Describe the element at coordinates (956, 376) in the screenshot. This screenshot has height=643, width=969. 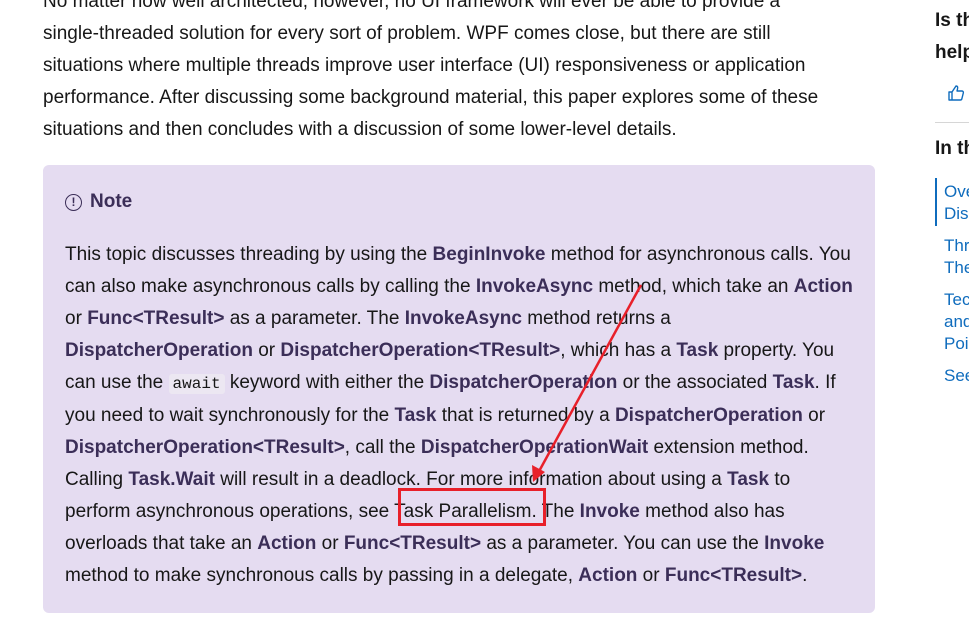
I see `toc-link: See` at that location.